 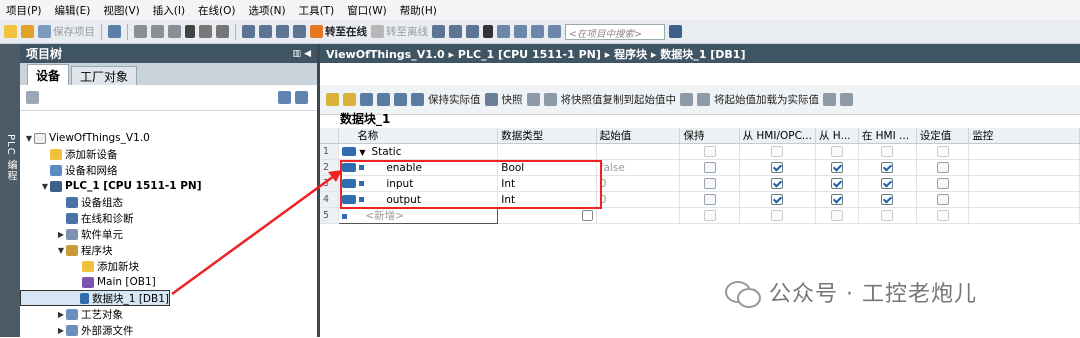 What do you see at coordinates (168, 266) in the screenshot?
I see `tree-item: 添加新块` at bounding box center [168, 266].